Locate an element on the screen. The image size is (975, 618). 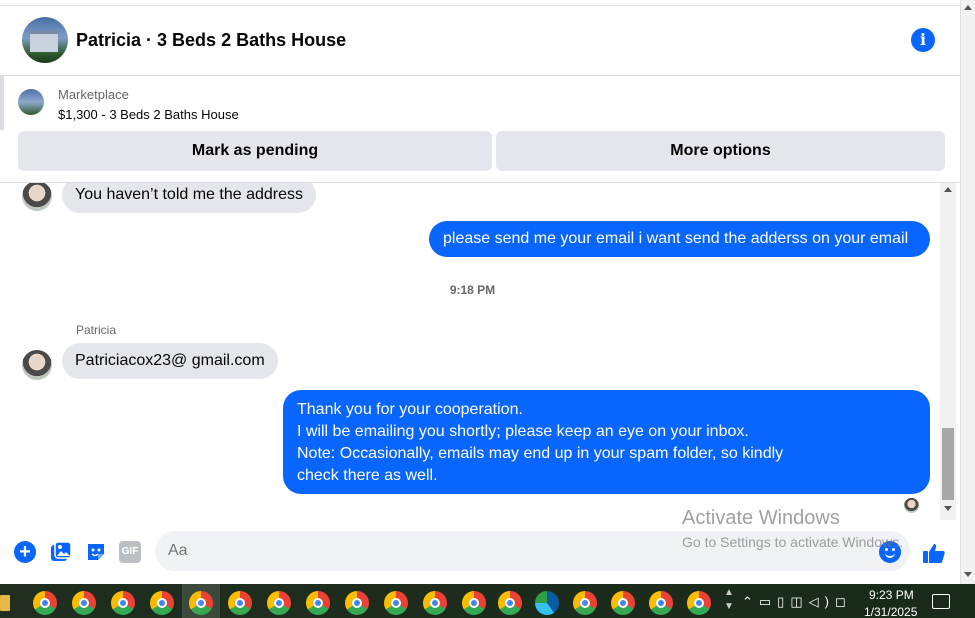
sticker-icon is located at coordinates (96, 552).